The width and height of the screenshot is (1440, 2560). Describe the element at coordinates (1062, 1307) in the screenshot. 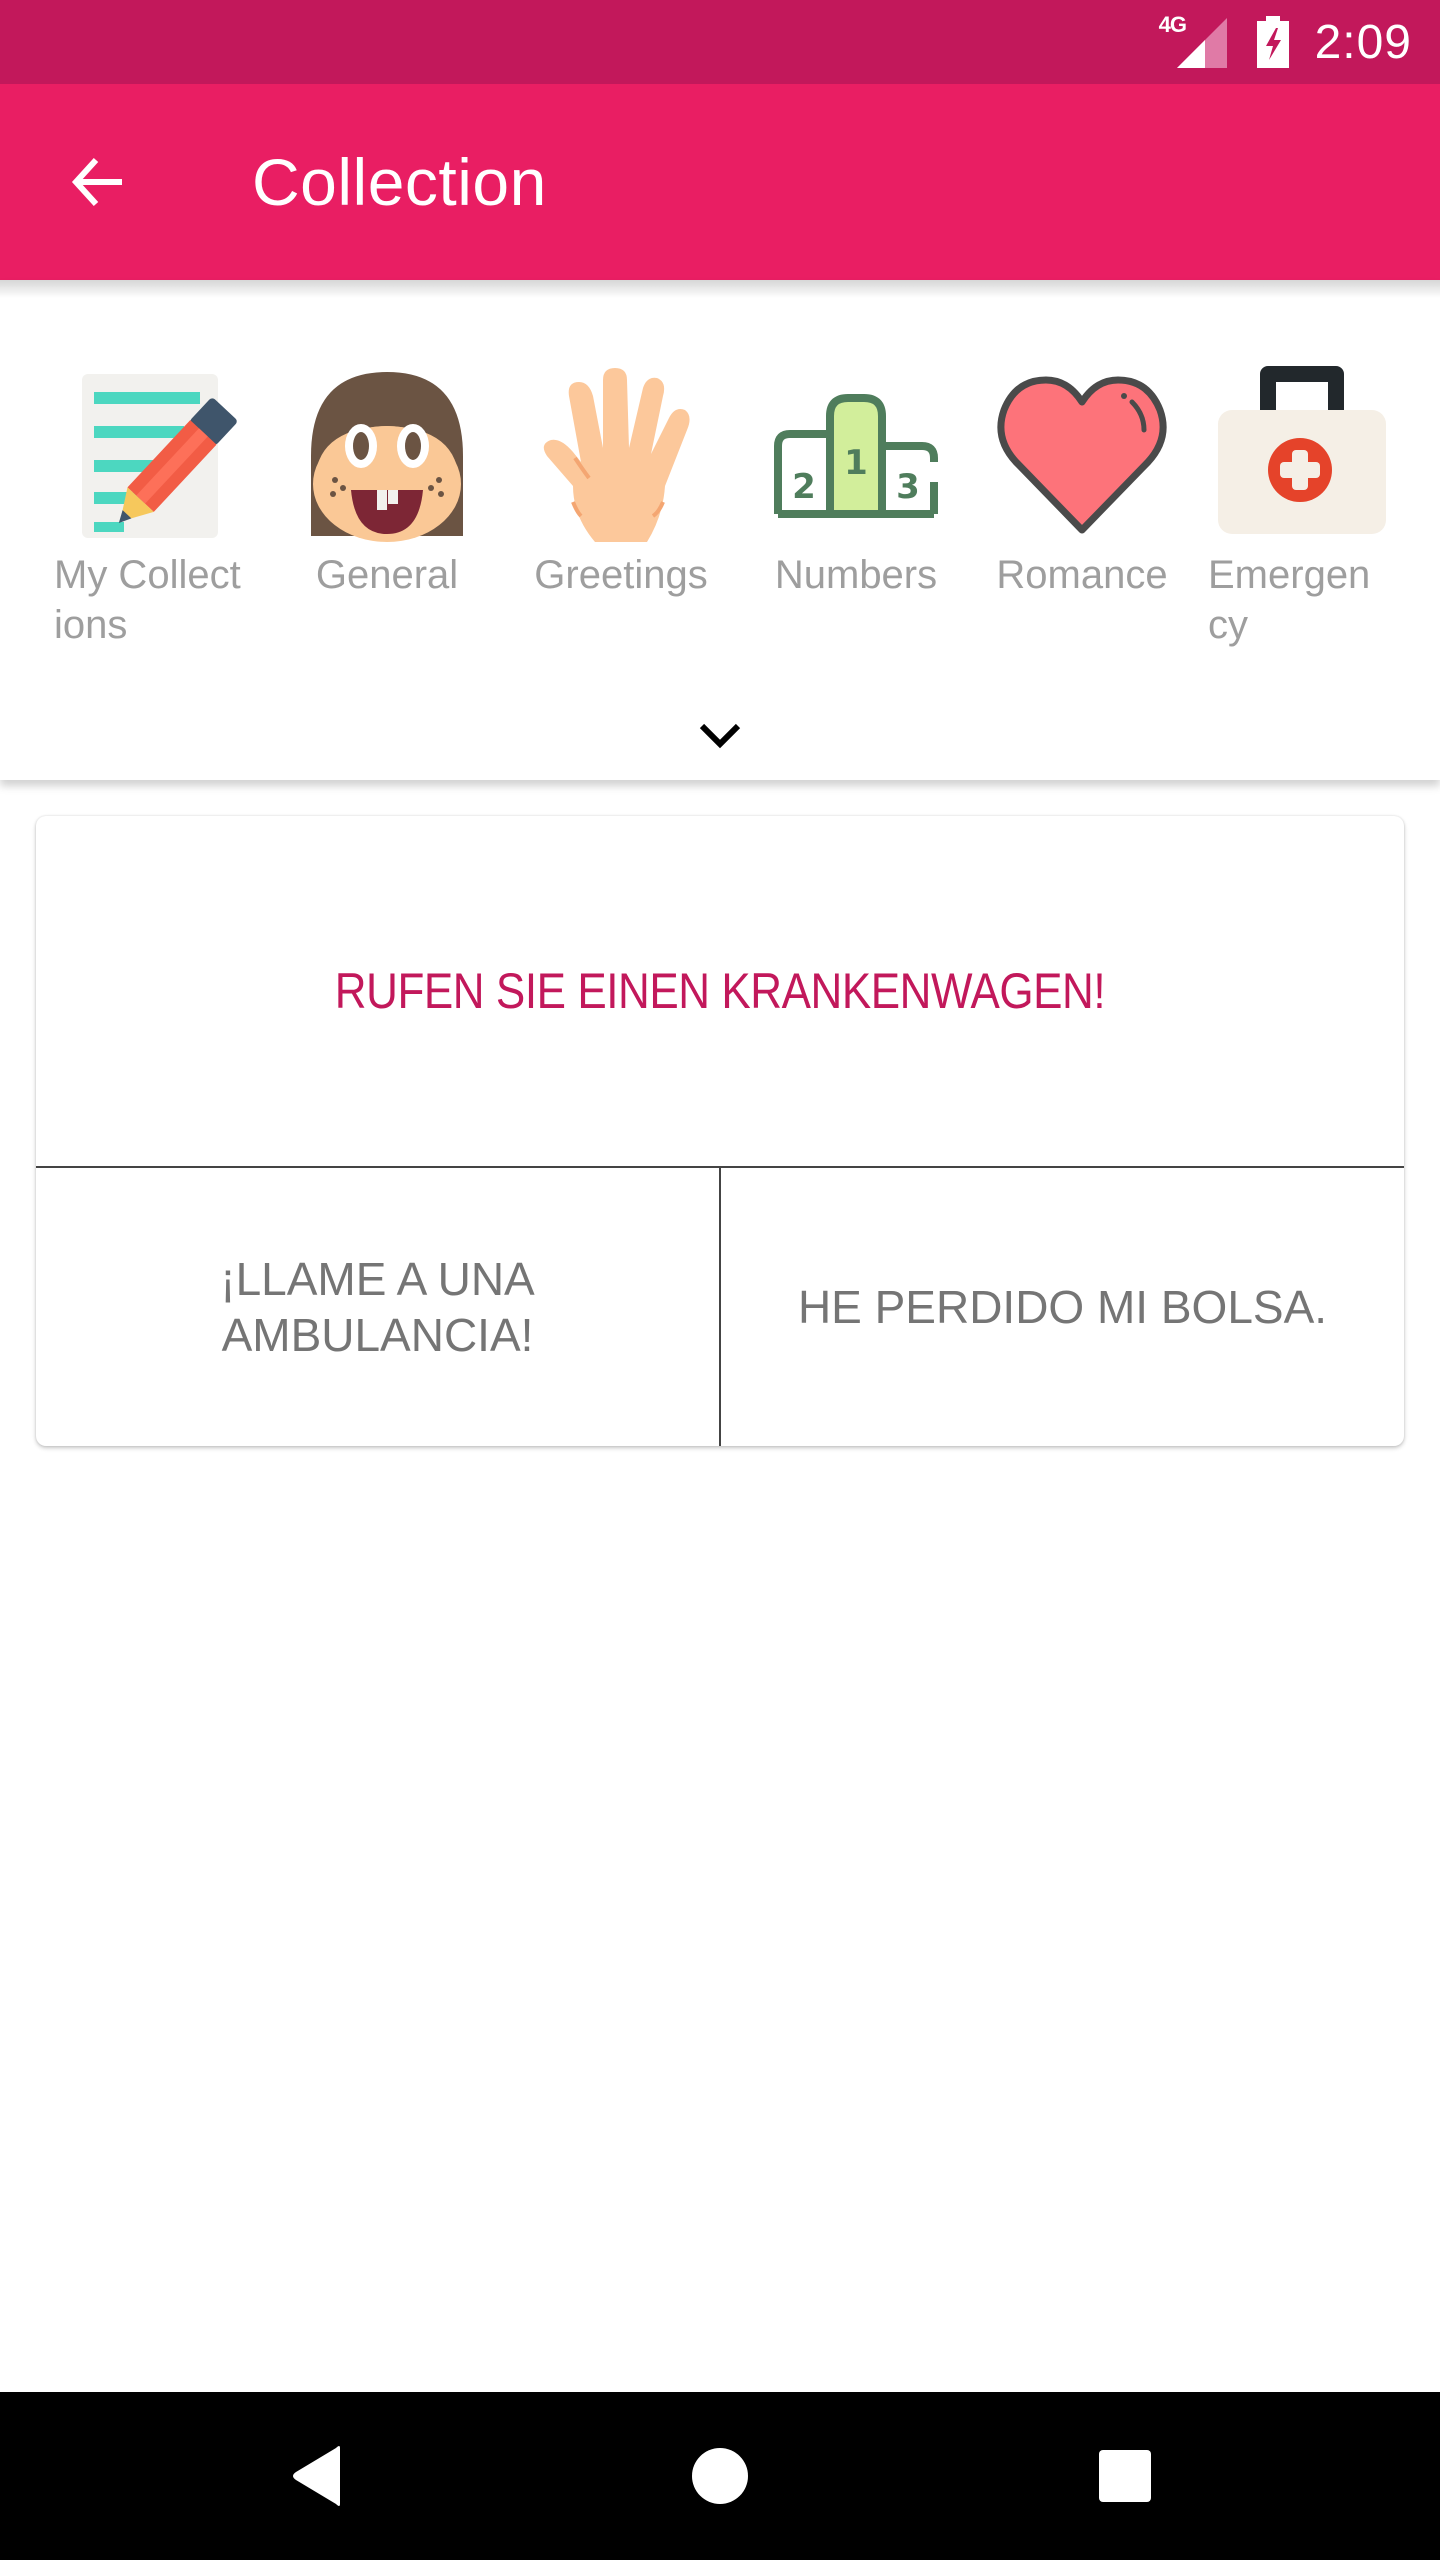

I see `answer-option-2: HE PERDIDO MI BOLSA.` at that location.